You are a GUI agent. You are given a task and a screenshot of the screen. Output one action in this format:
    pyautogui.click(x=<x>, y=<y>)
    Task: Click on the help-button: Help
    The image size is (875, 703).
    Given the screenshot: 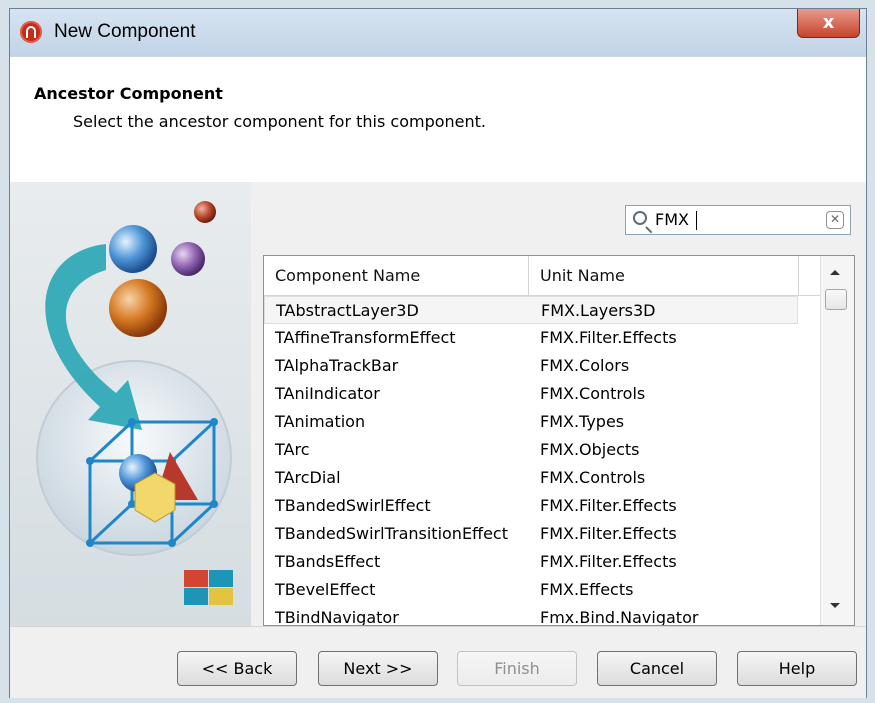 What is the action you would take?
    pyautogui.click(x=797, y=668)
    